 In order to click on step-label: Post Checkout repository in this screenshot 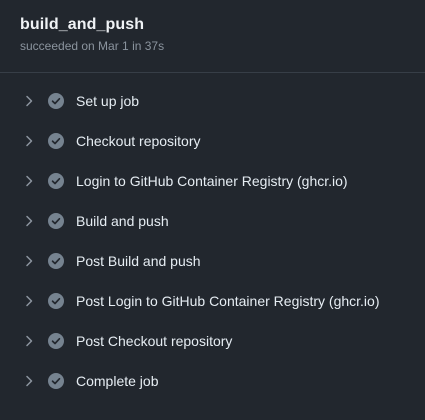, I will do `click(154, 341)`.